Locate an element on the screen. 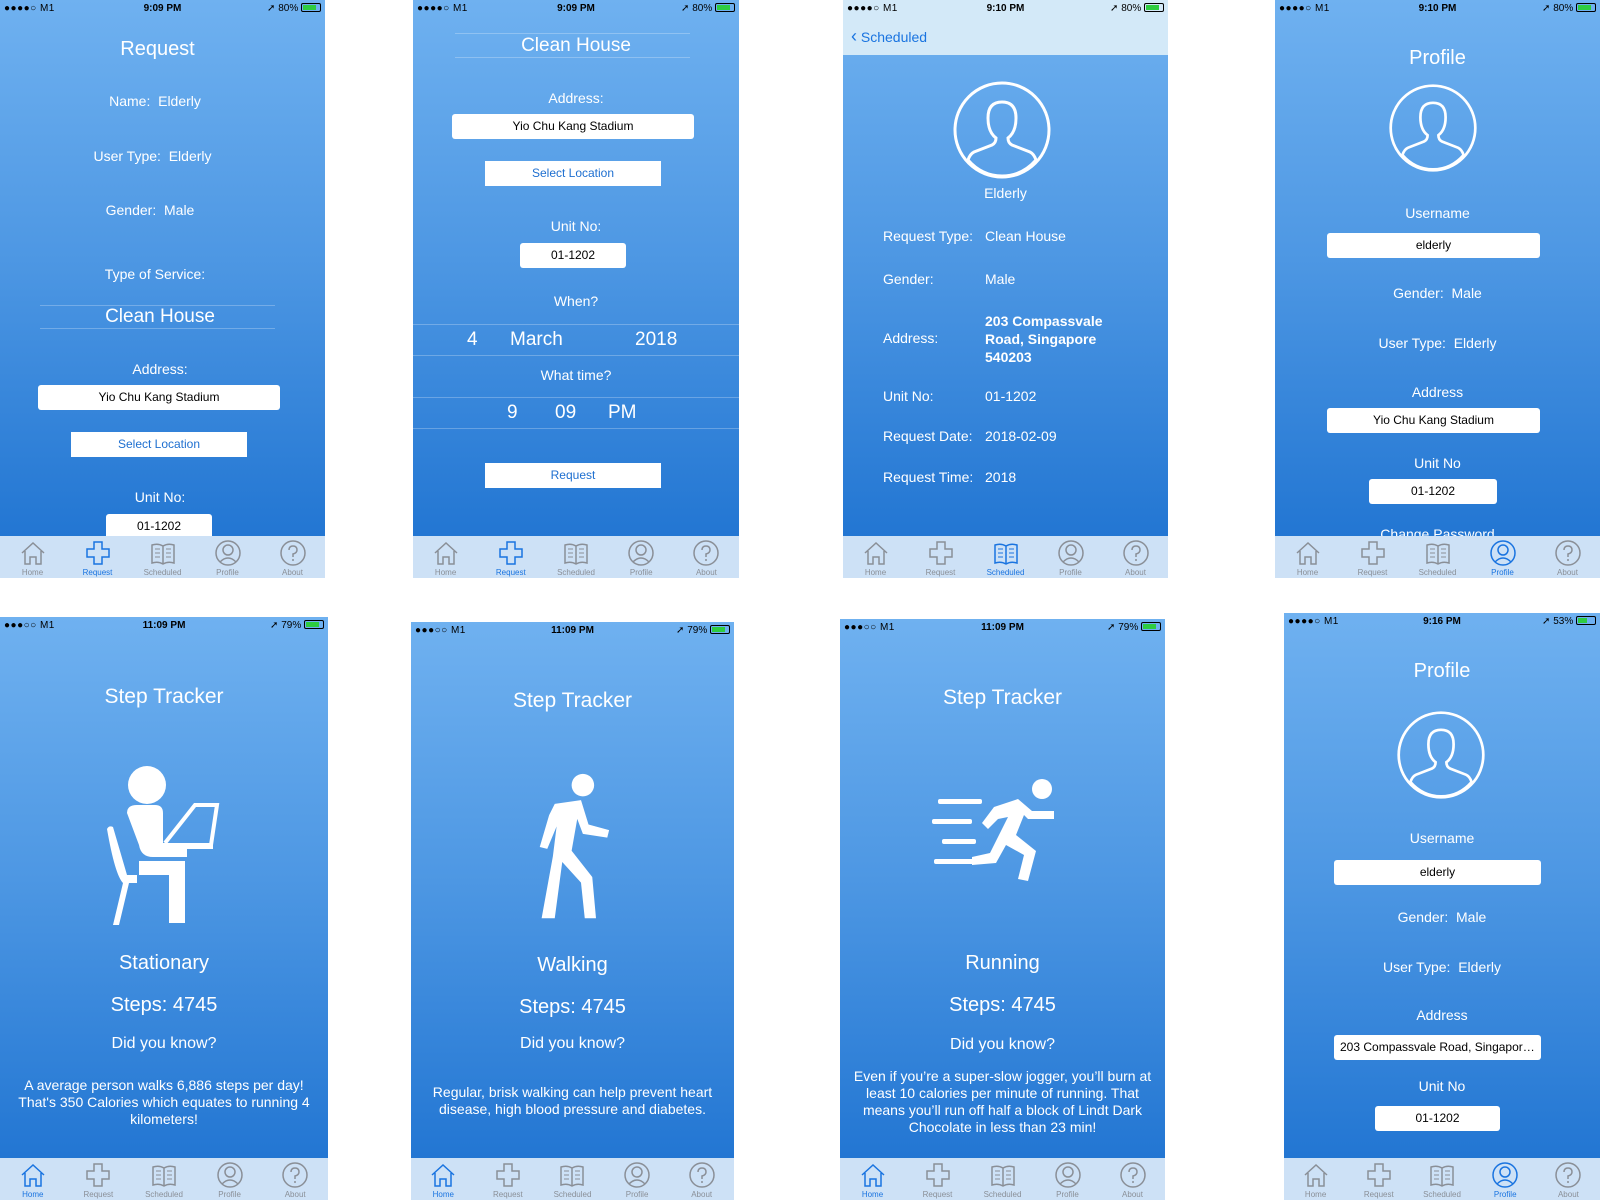 The height and width of the screenshot is (1200, 1600). user-icon is located at coordinates (1433, 128).